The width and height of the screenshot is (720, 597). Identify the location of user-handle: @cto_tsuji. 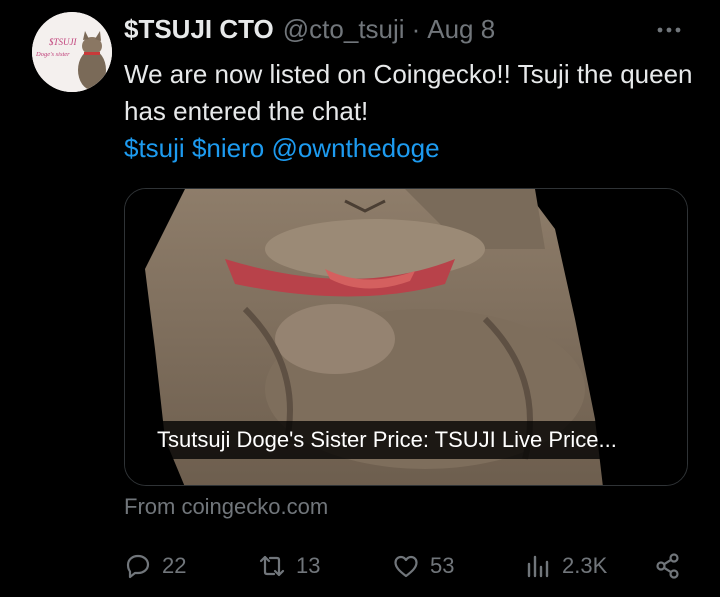
(344, 29).